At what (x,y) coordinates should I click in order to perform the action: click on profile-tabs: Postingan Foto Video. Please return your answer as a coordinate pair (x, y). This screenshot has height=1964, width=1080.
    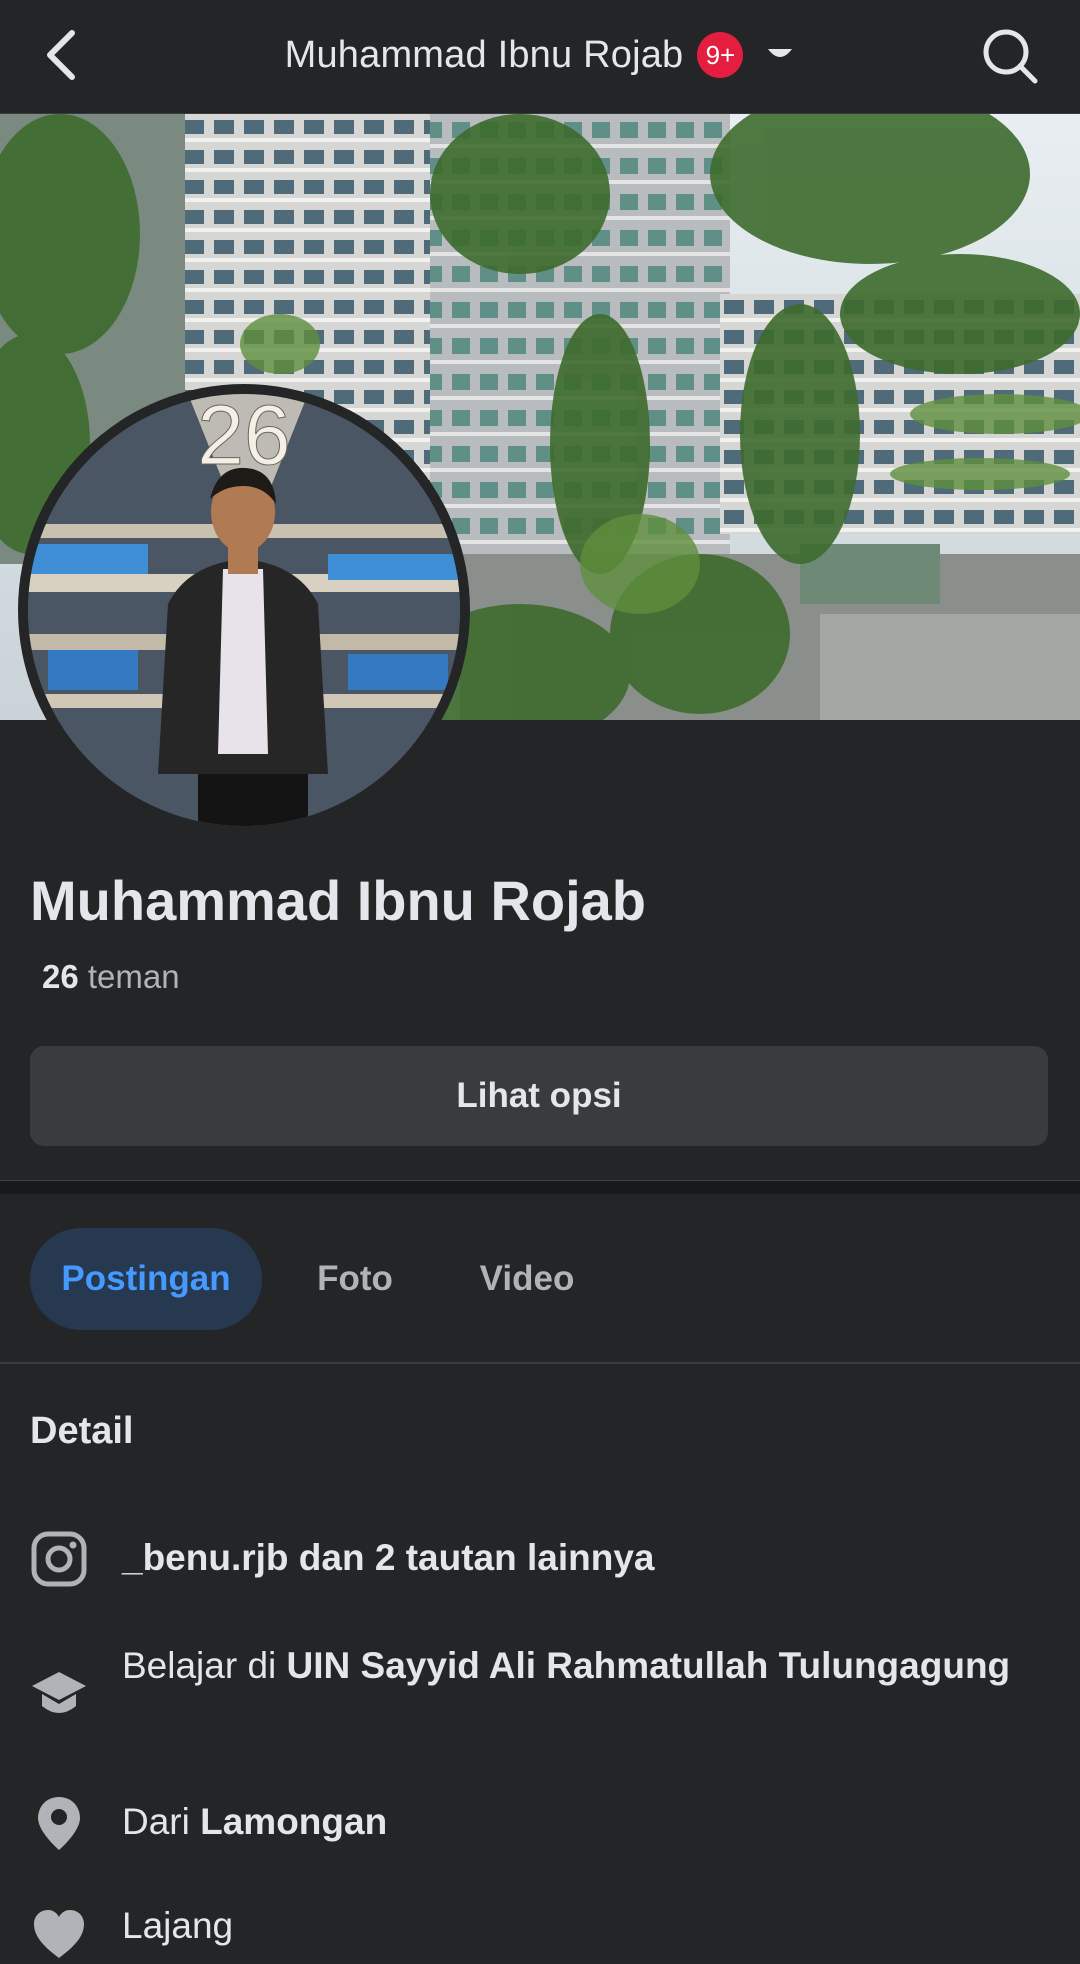
    Looking at the image, I should click on (540, 1278).